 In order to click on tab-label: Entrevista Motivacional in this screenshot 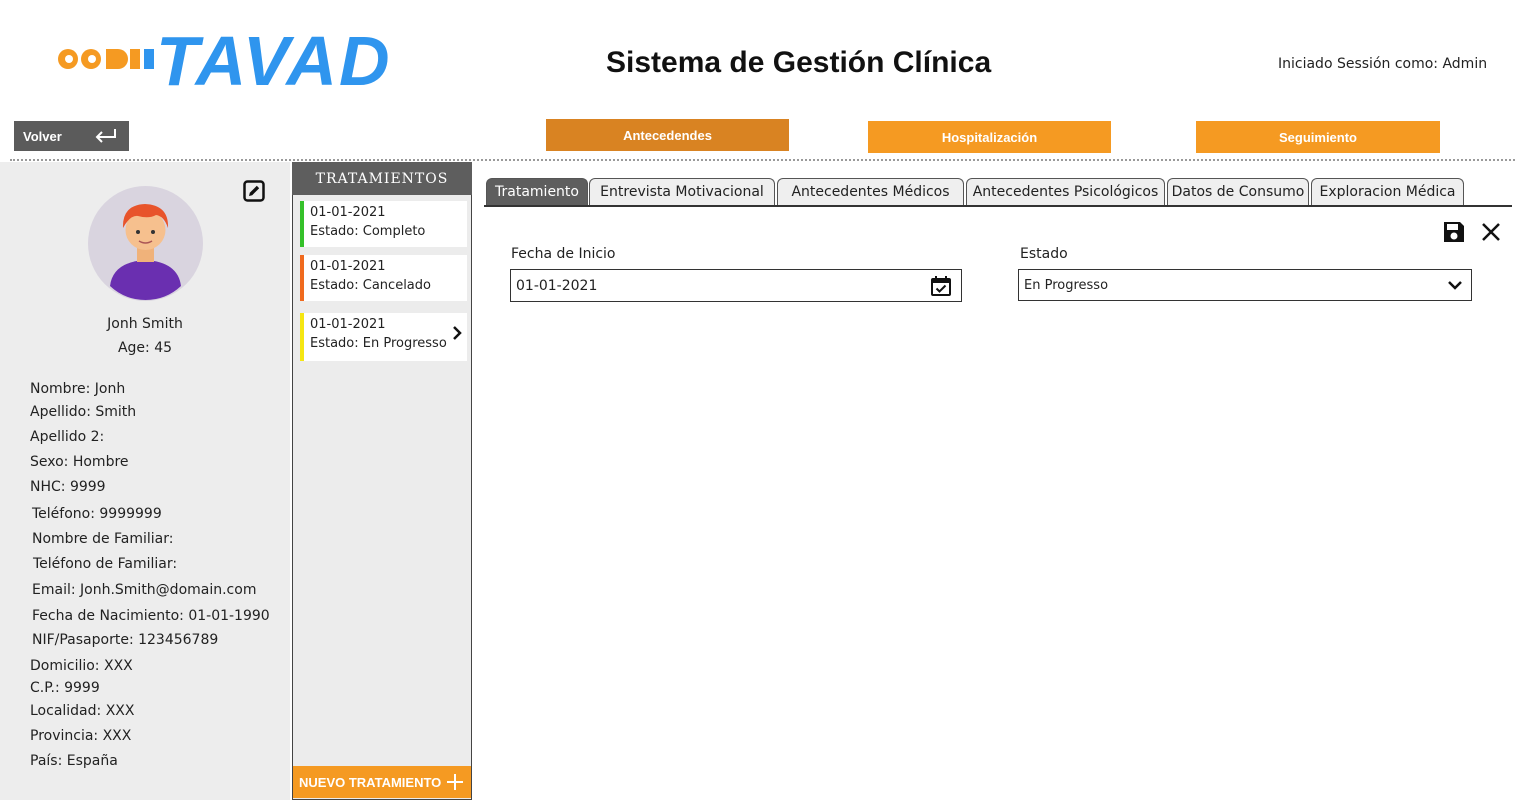, I will do `click(682, 192)`.